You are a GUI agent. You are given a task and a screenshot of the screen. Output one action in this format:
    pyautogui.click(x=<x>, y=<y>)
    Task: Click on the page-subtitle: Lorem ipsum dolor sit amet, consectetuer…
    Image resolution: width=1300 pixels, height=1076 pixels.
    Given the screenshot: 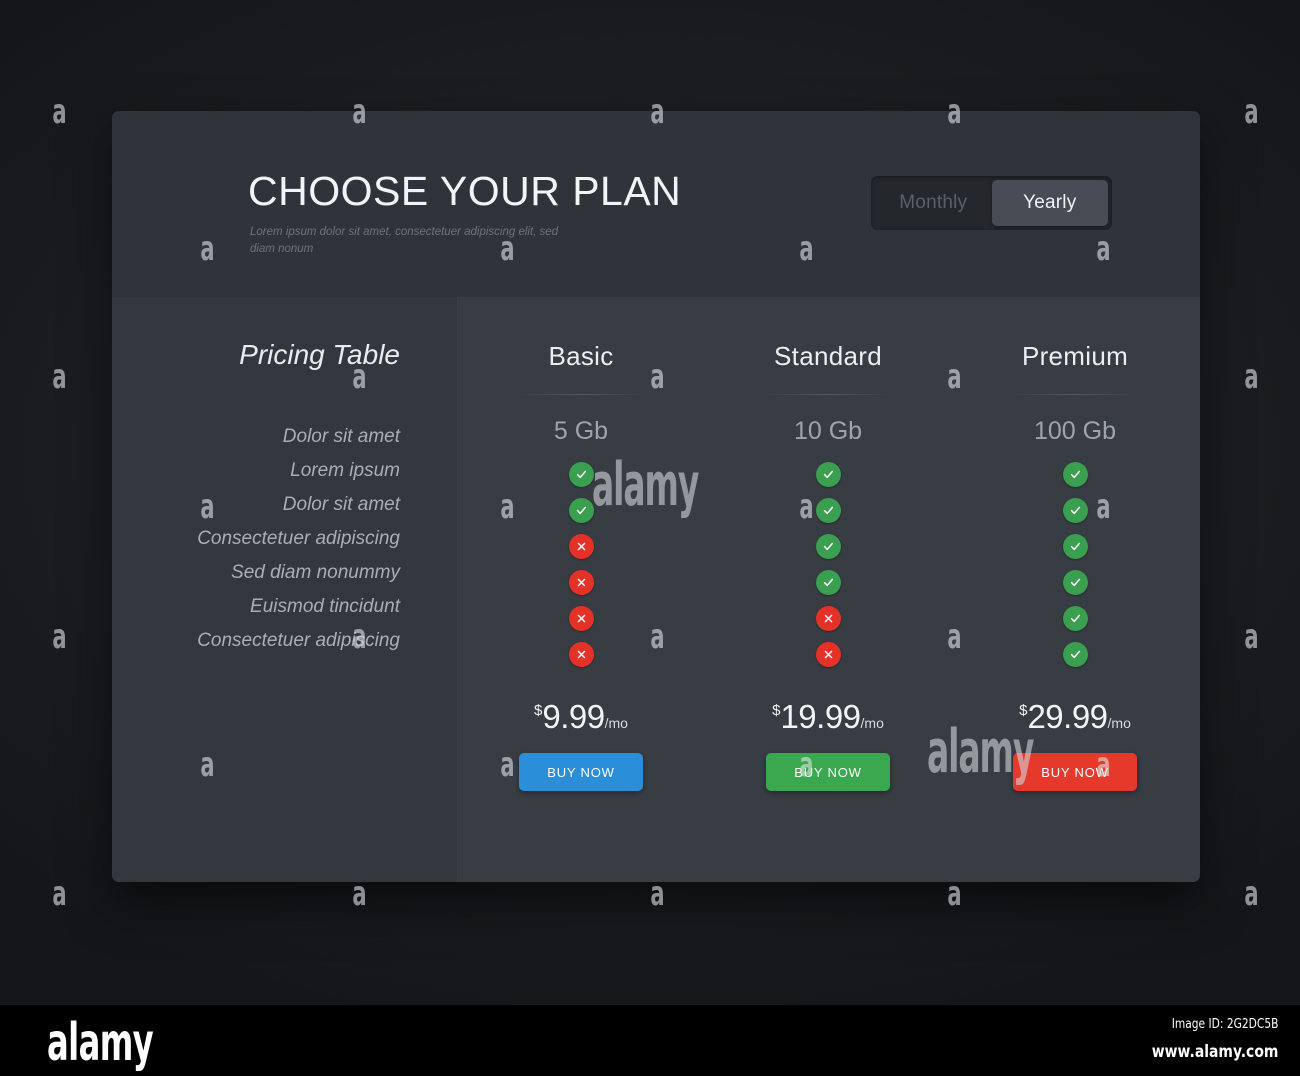 What is the action you would take?
    pyautogui.click(x=404, y=240)
    